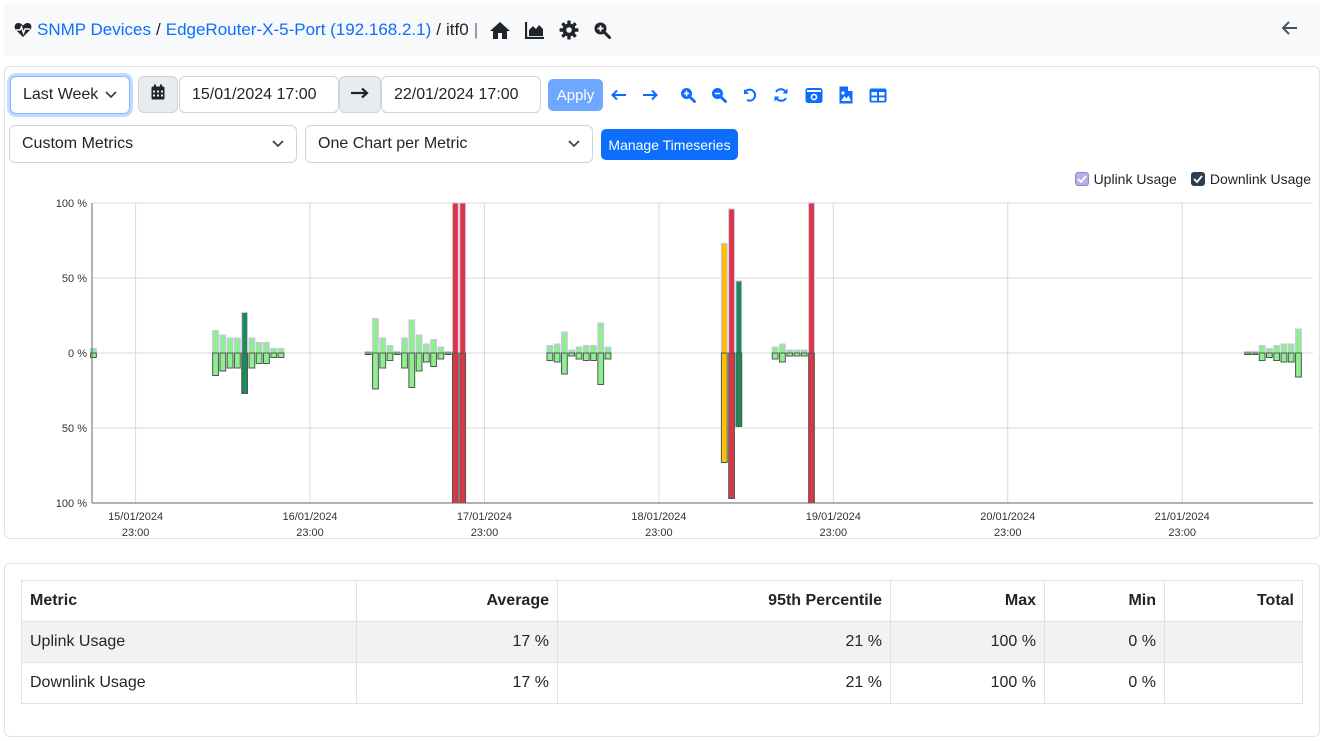 This screenshot has width=1330, height=741. What do you see at coordinates (967, 601) in the screenshot?
I see `col-header: Max` at bounding box center [967, 601].